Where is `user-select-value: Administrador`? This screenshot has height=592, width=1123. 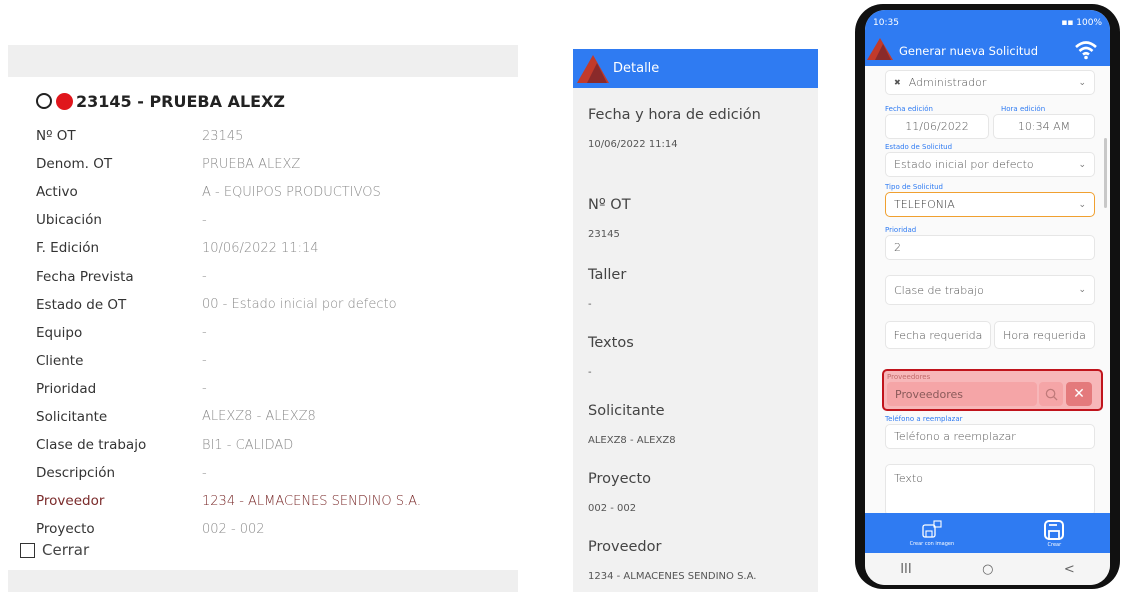
user-select-value: Administrador is located at coordinates (947, 82).